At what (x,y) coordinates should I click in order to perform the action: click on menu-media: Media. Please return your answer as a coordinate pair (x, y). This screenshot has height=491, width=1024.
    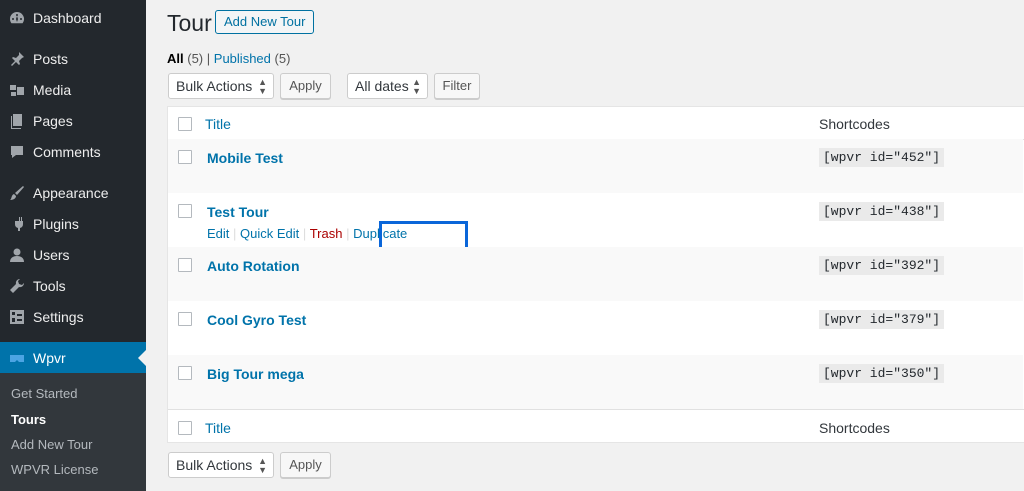
    Looking at the image, I should click on (73, 89).